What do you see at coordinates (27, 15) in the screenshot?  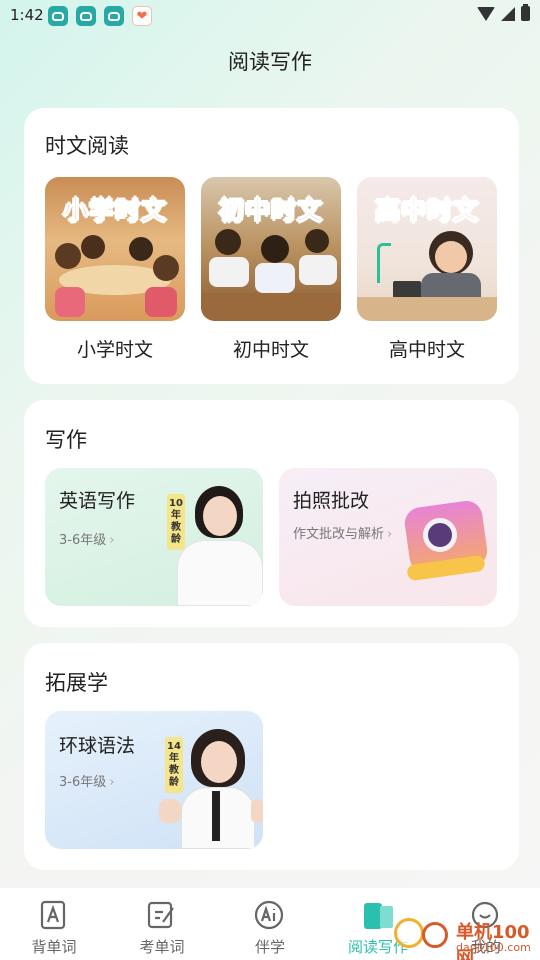 I see `status-time: 1:42` at bounding box center [27, 15].